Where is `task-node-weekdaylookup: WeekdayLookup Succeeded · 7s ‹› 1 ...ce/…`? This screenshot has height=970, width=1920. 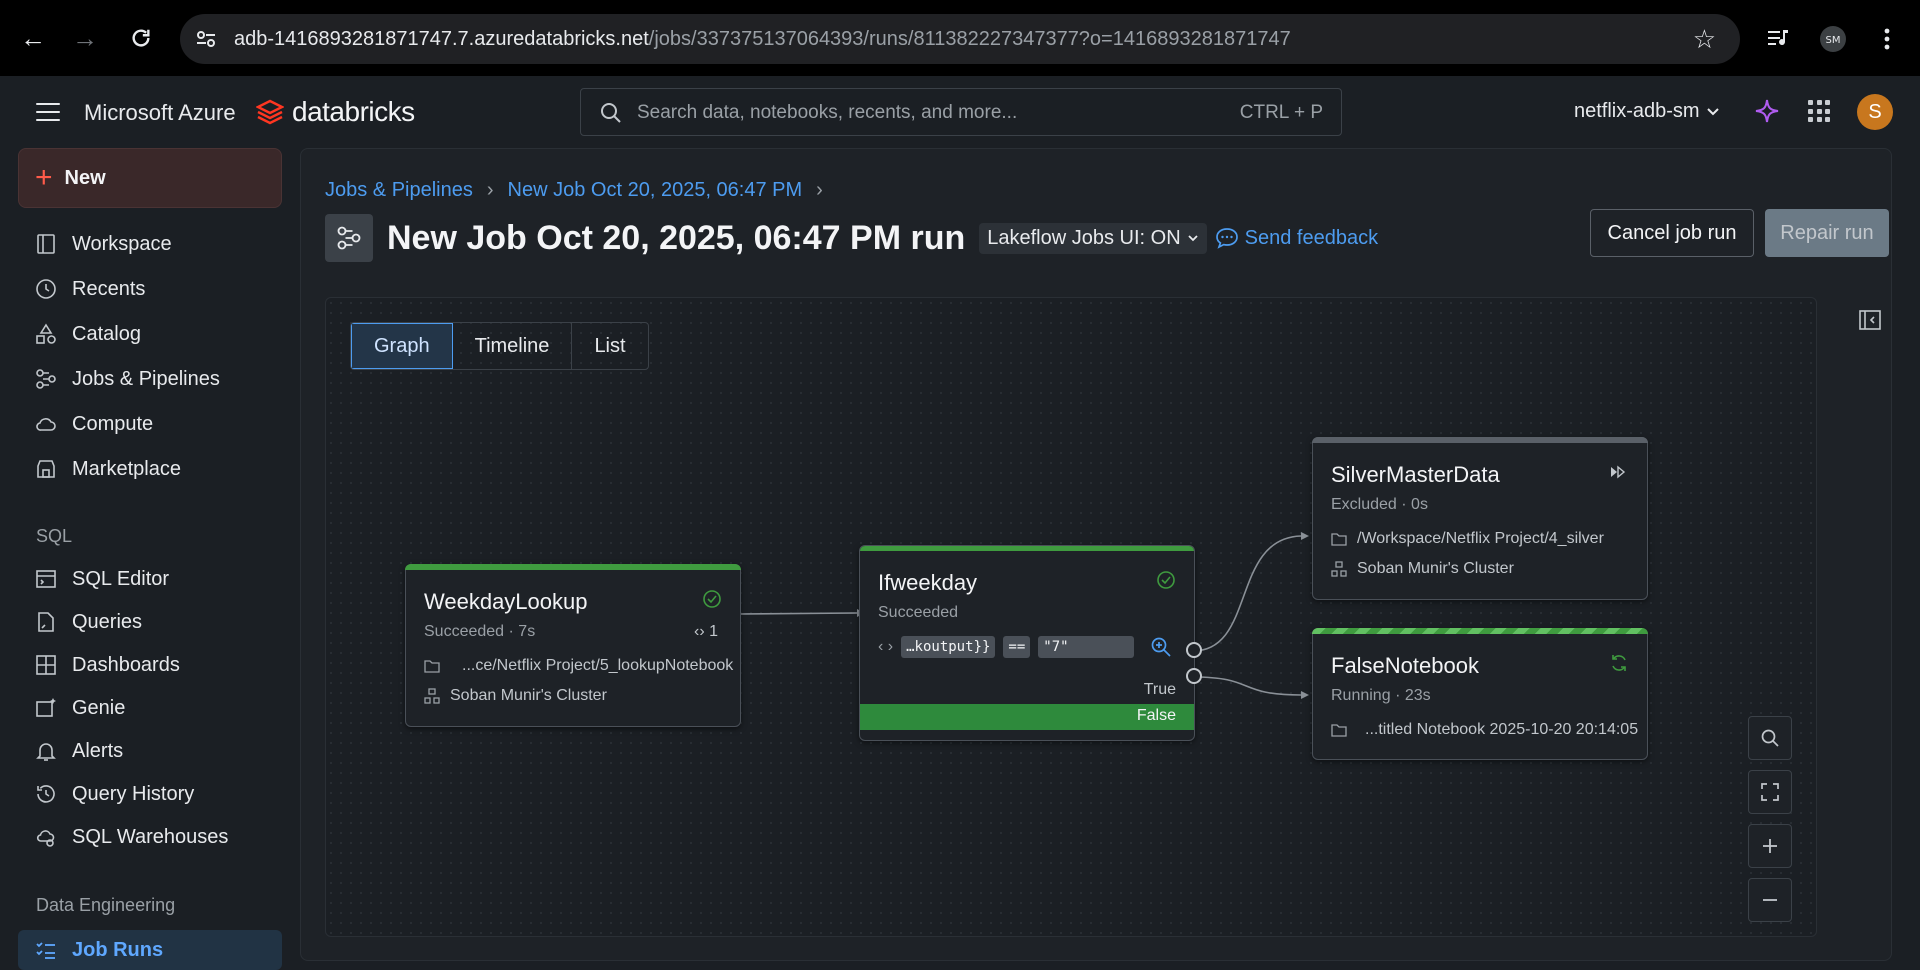 task-node-weekdaylookup: WeekdayLookup Succeeded · 7s ‹› 1 ...ce/… is located at coordinates (573, 645).